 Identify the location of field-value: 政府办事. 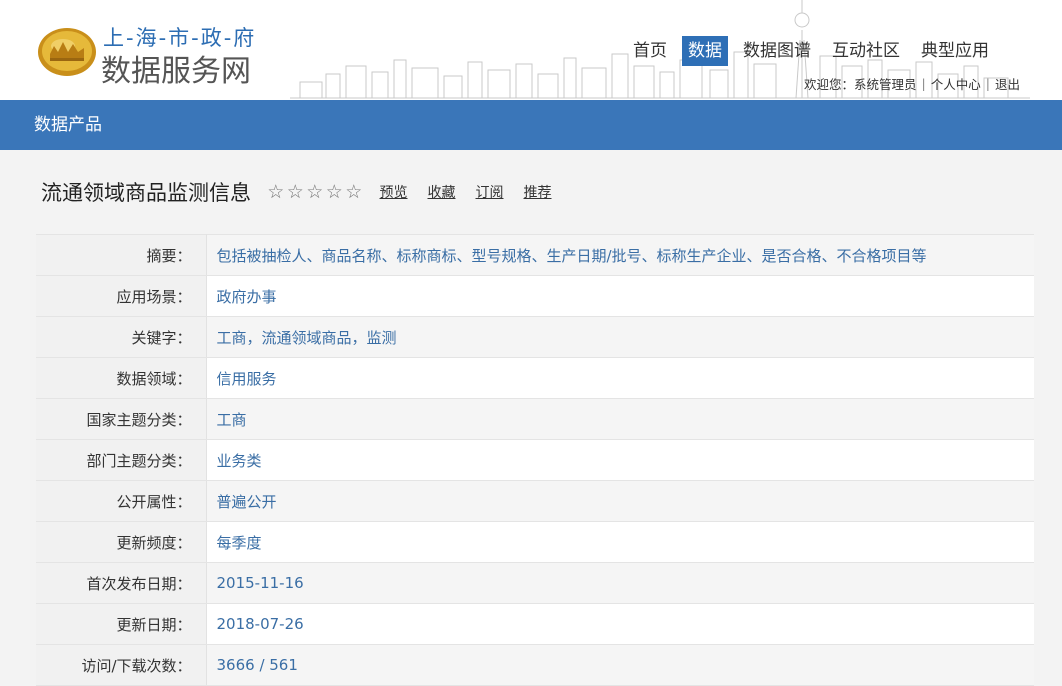
(620, 296).